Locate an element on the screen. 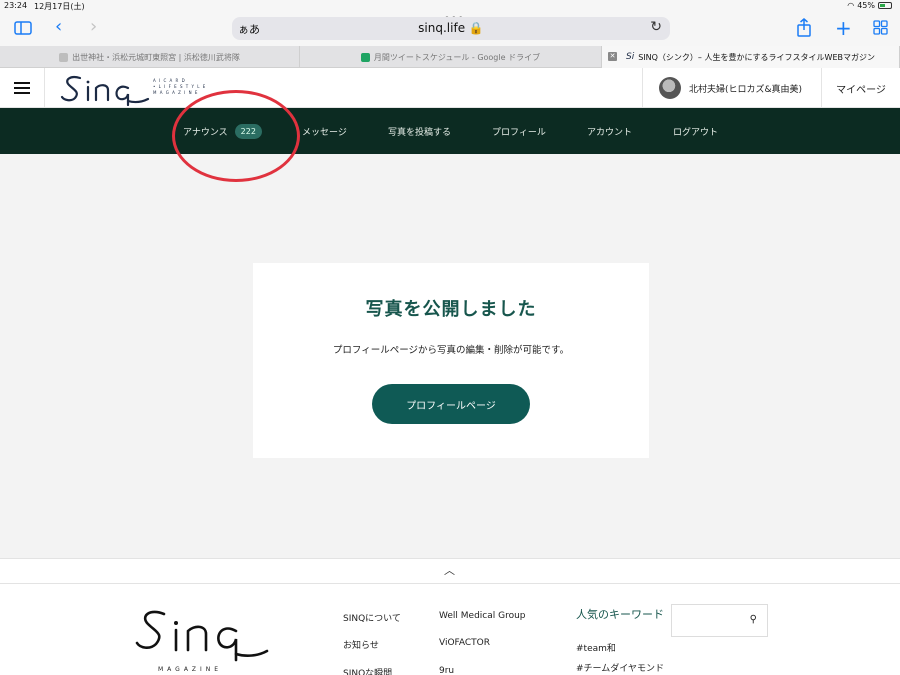  footer-link-viofactor: ViOFACTOR is located at coordinates (464, 643).